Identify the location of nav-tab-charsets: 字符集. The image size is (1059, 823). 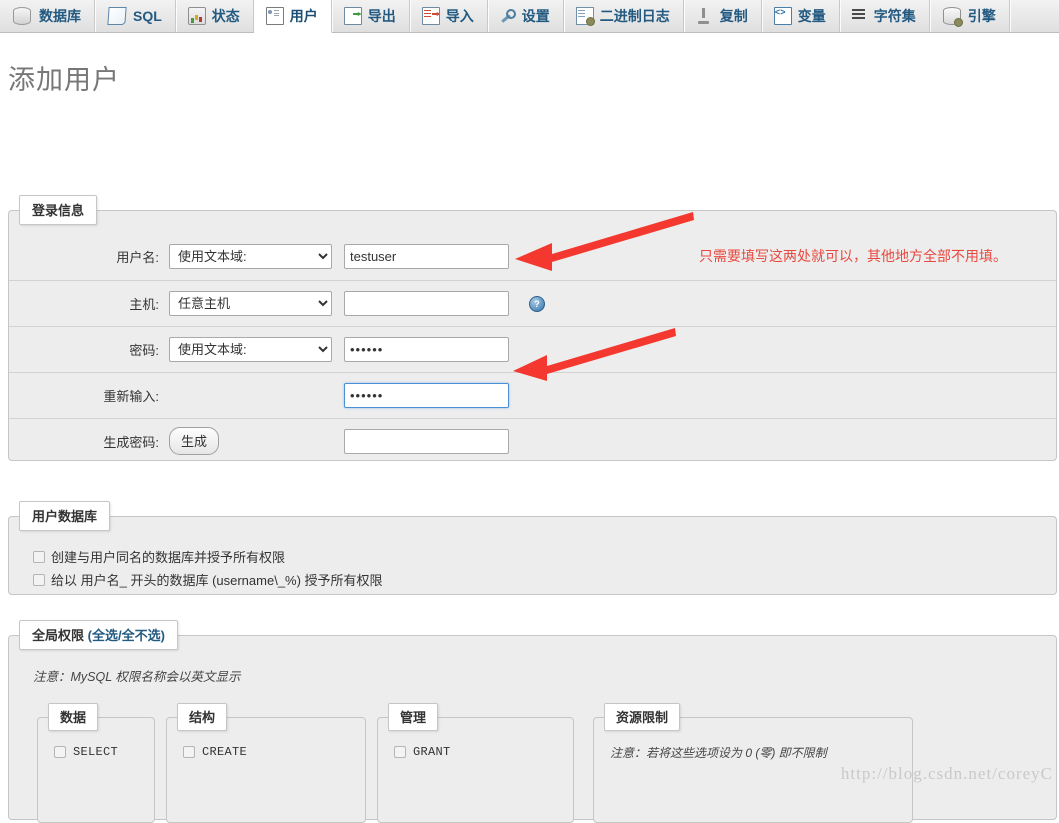
(884, 16).